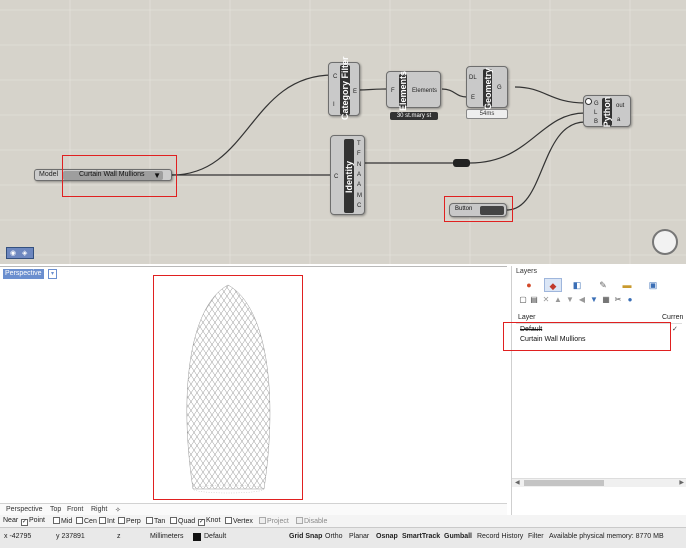  What do you see at coordinates (653, 285) in the screenshot?
I see `help-tab-icon: ▣` at bounding box center [653, 285].